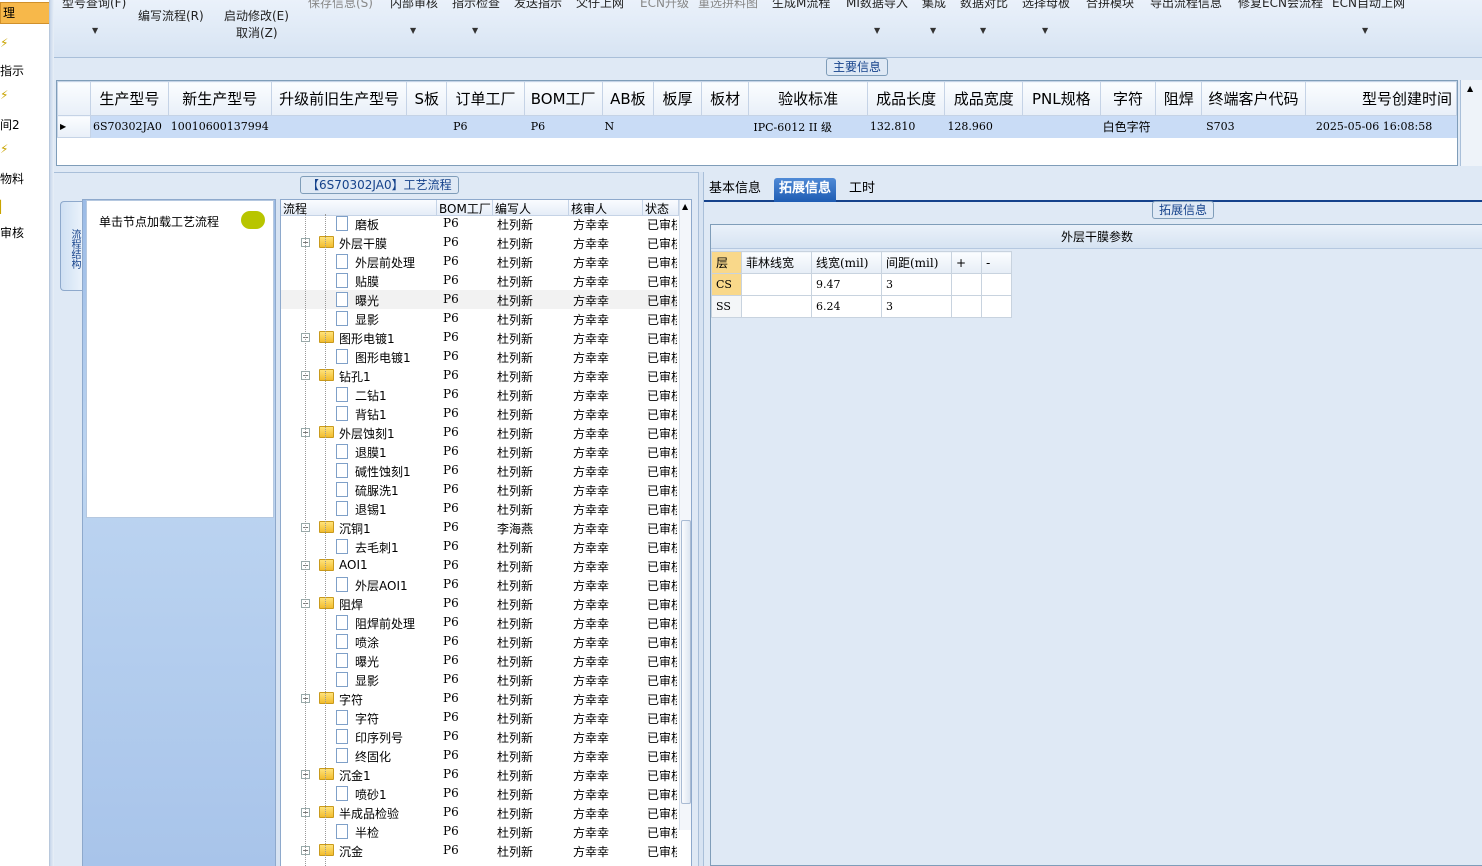 The image size is (1482, 866). Describe the element at coordinates (479, 261) in the screenshot. I see `tree-row: 外层前处理 P6 杜列新 方幸幸 已审核` at that location.